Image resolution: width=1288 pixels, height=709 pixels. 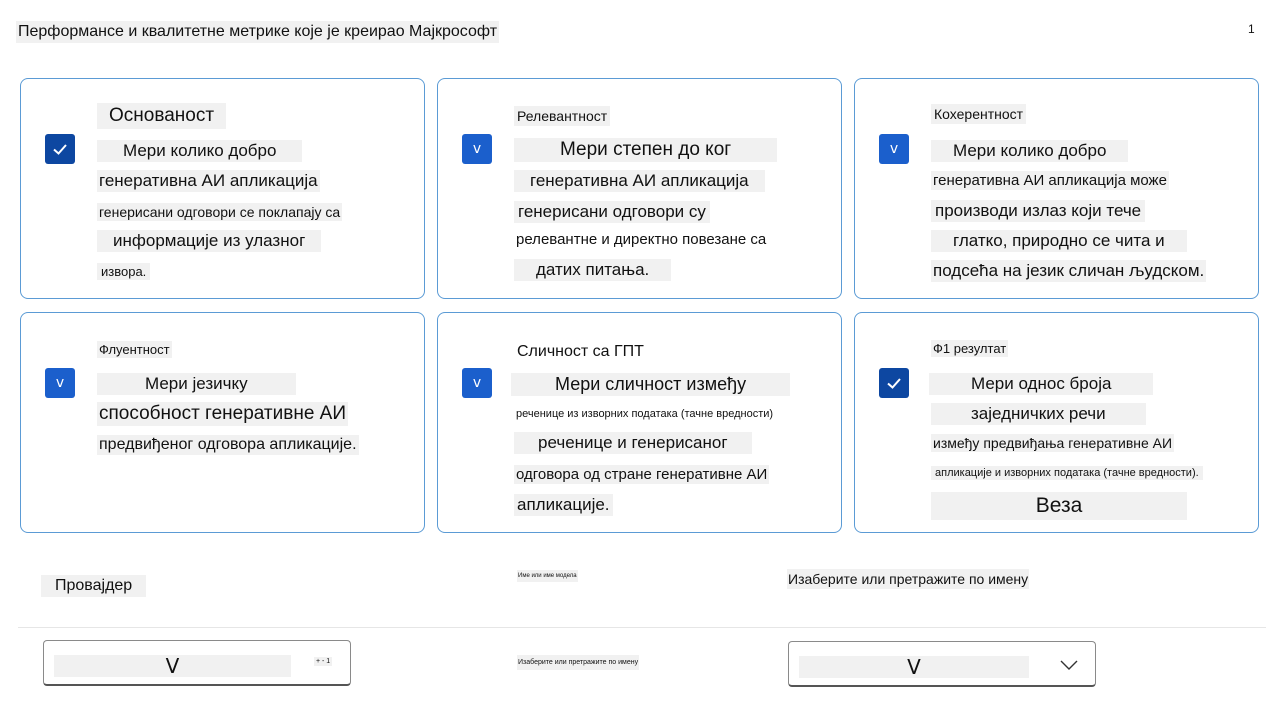 What do you see at coordinates (562, 116) in the screenshot?
I see `card-title: Релевантност` at bounding box center [562, 116].